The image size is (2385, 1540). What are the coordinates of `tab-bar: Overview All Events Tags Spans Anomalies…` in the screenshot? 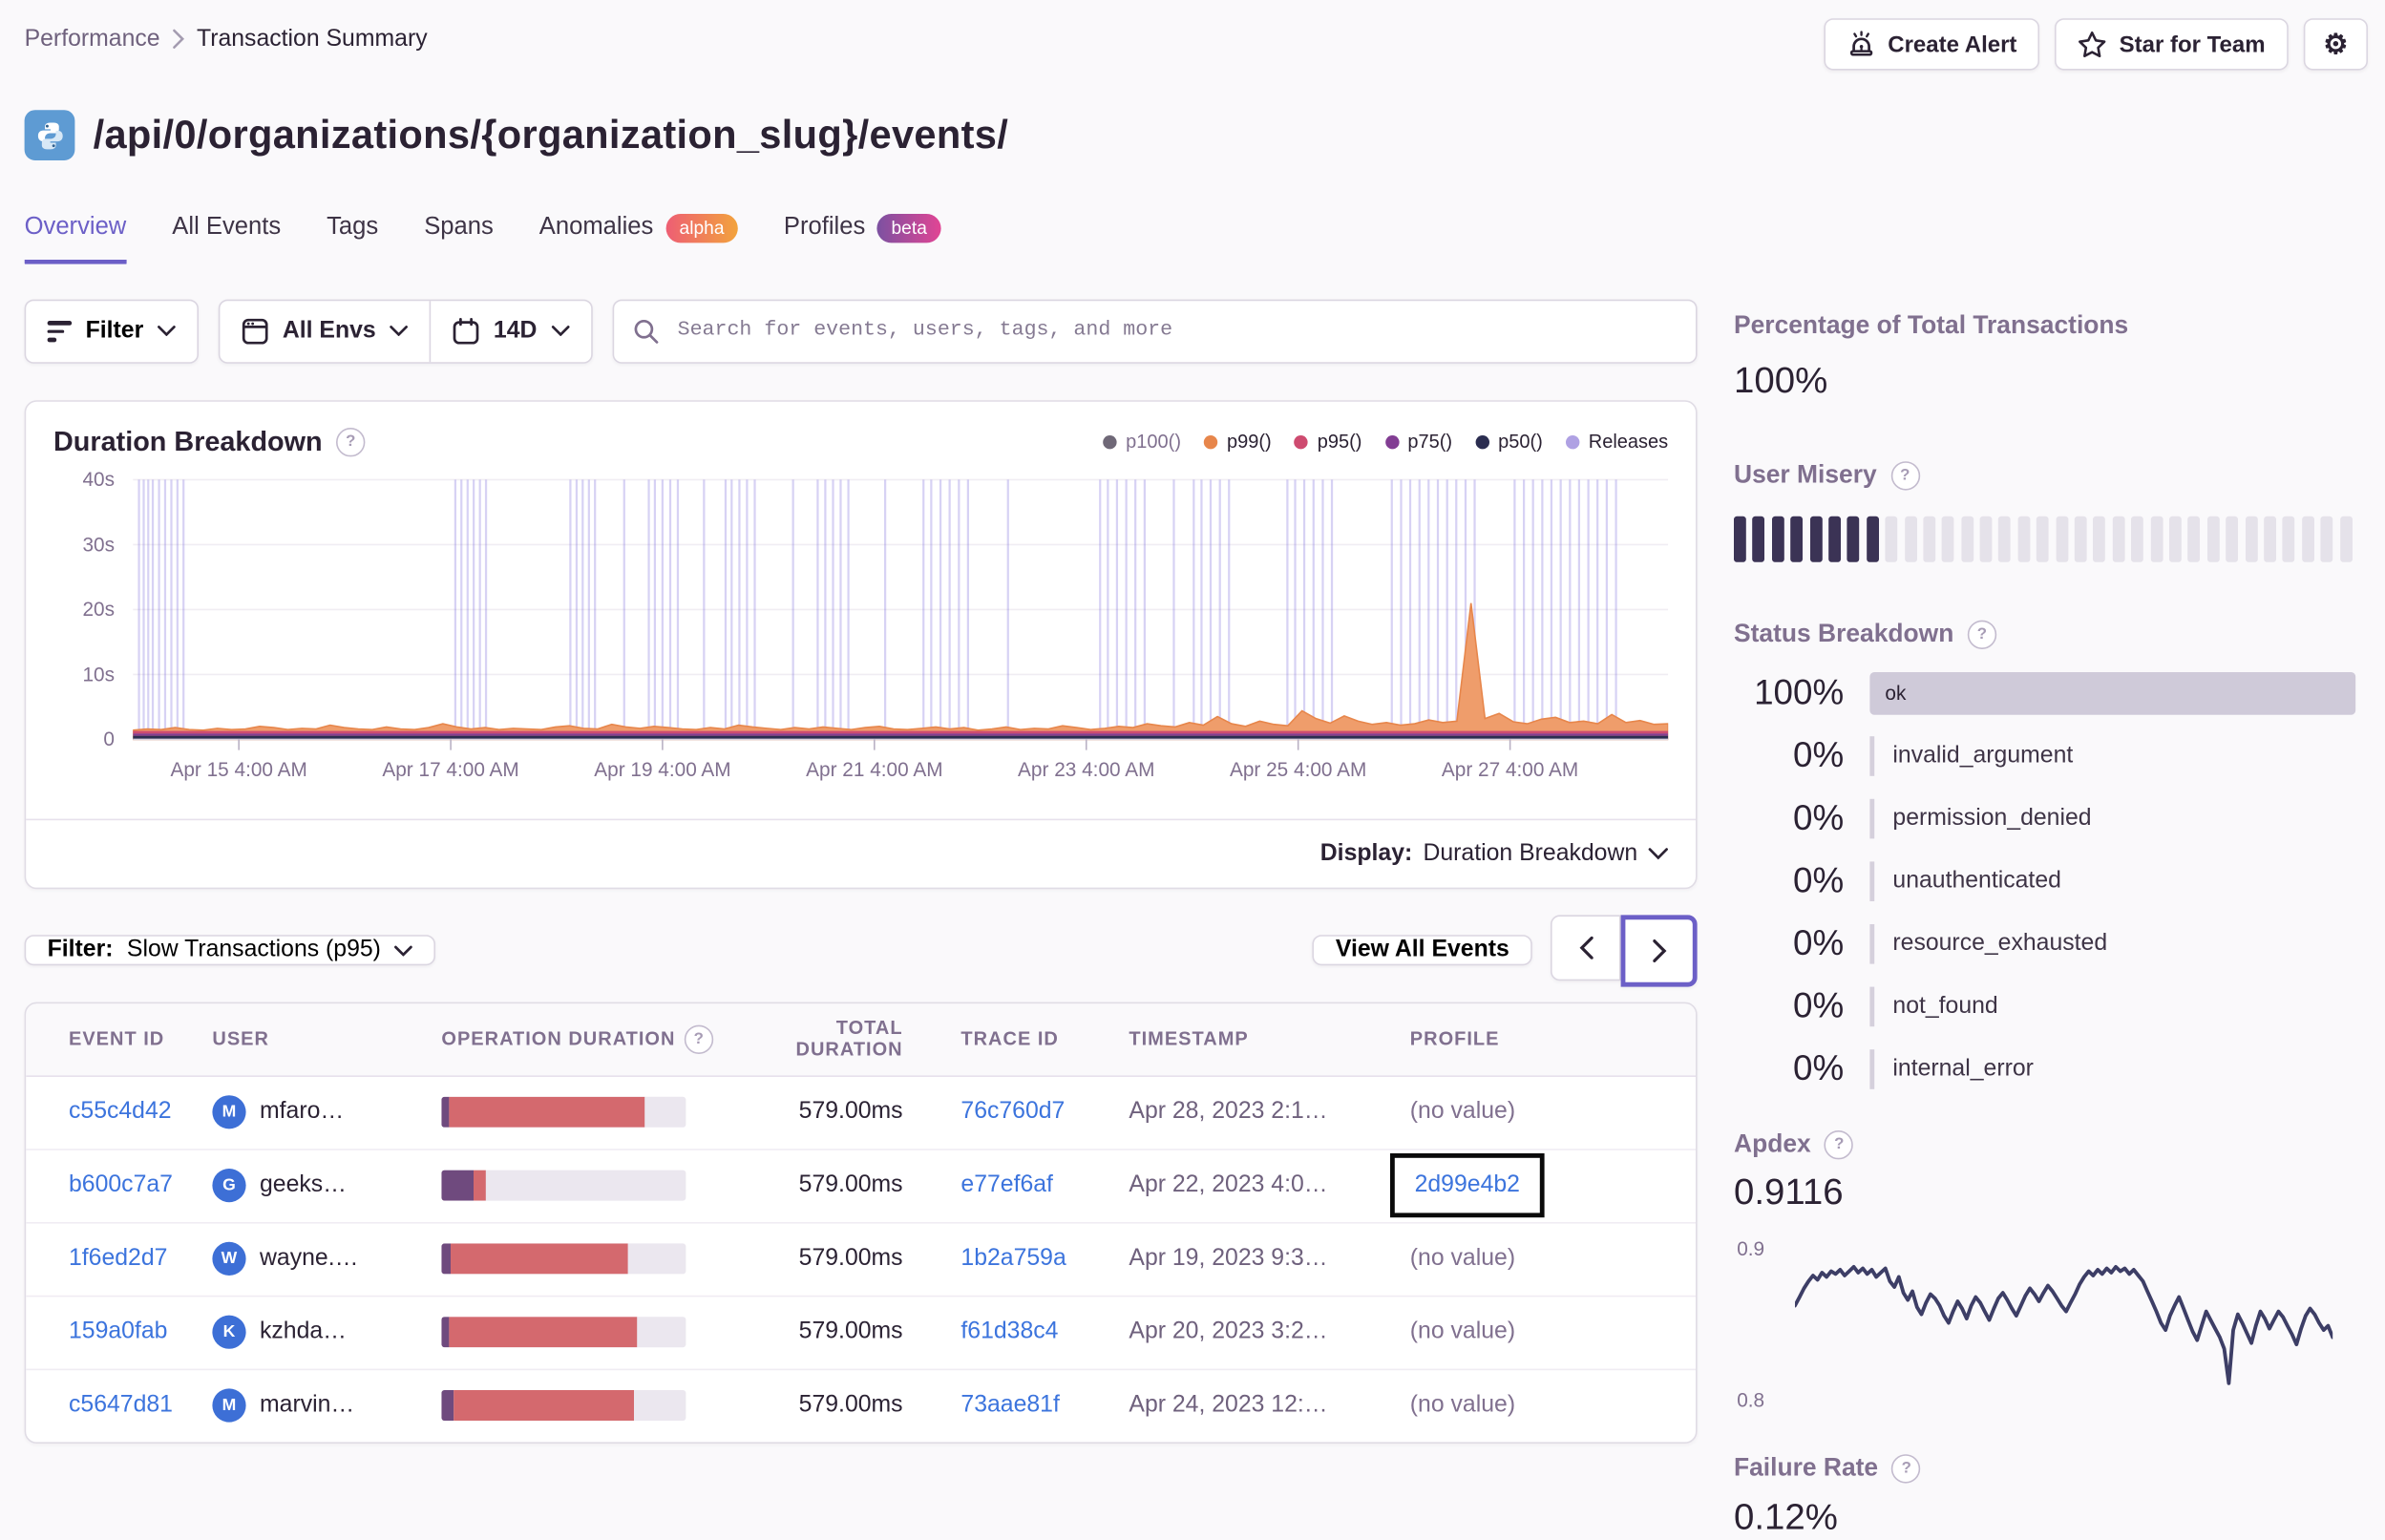 It's located at (1192, 227).